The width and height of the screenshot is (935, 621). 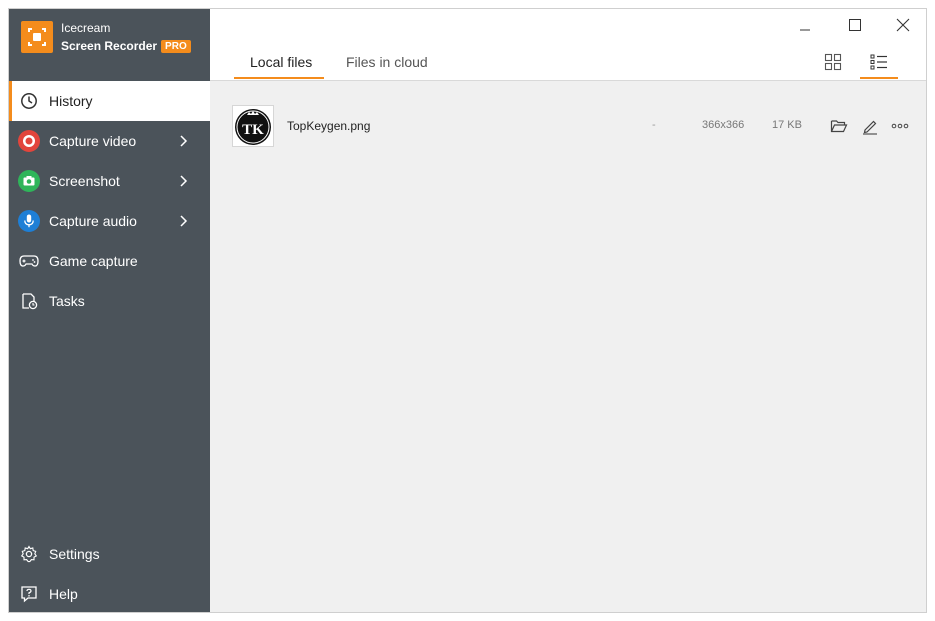 I want to click on tab-local-files: Local files, so click(x=281, y=62).